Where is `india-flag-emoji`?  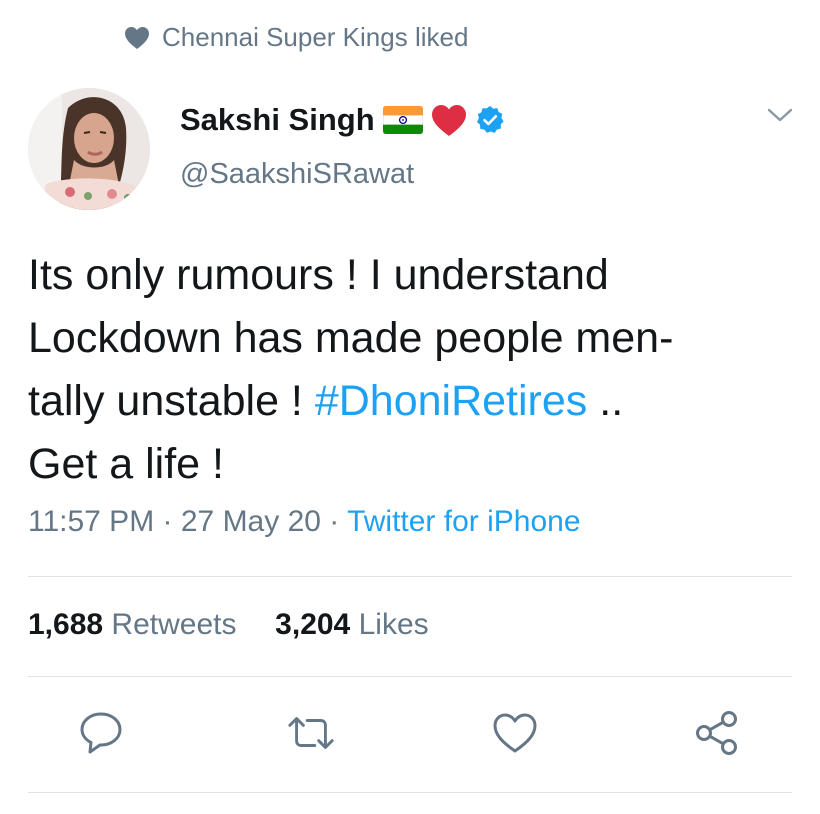
india-flag-emoji is located at coordinates (402, 120).